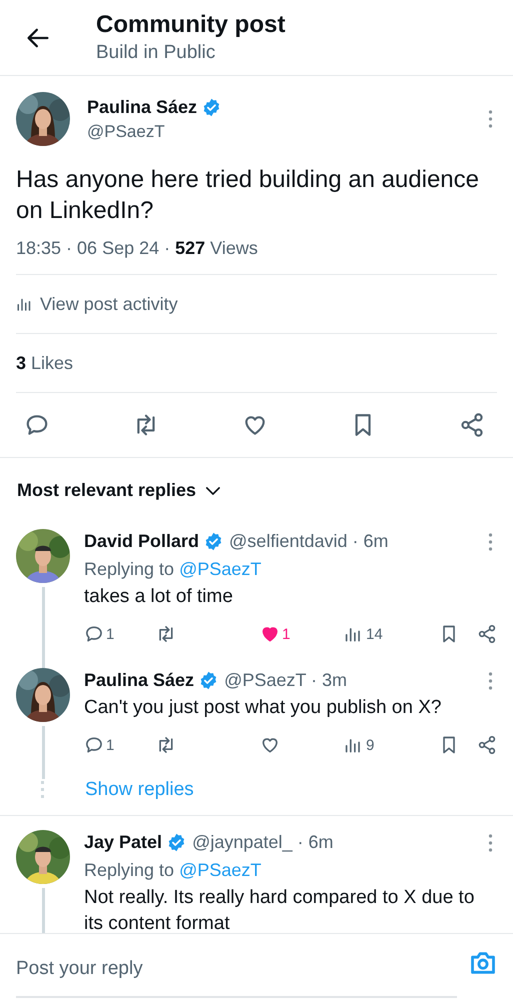 This screenshot has width=513, height=1000. Describe the element at coordinates (374, 634) in the screenshot. I see `view-count: 14` at that location.